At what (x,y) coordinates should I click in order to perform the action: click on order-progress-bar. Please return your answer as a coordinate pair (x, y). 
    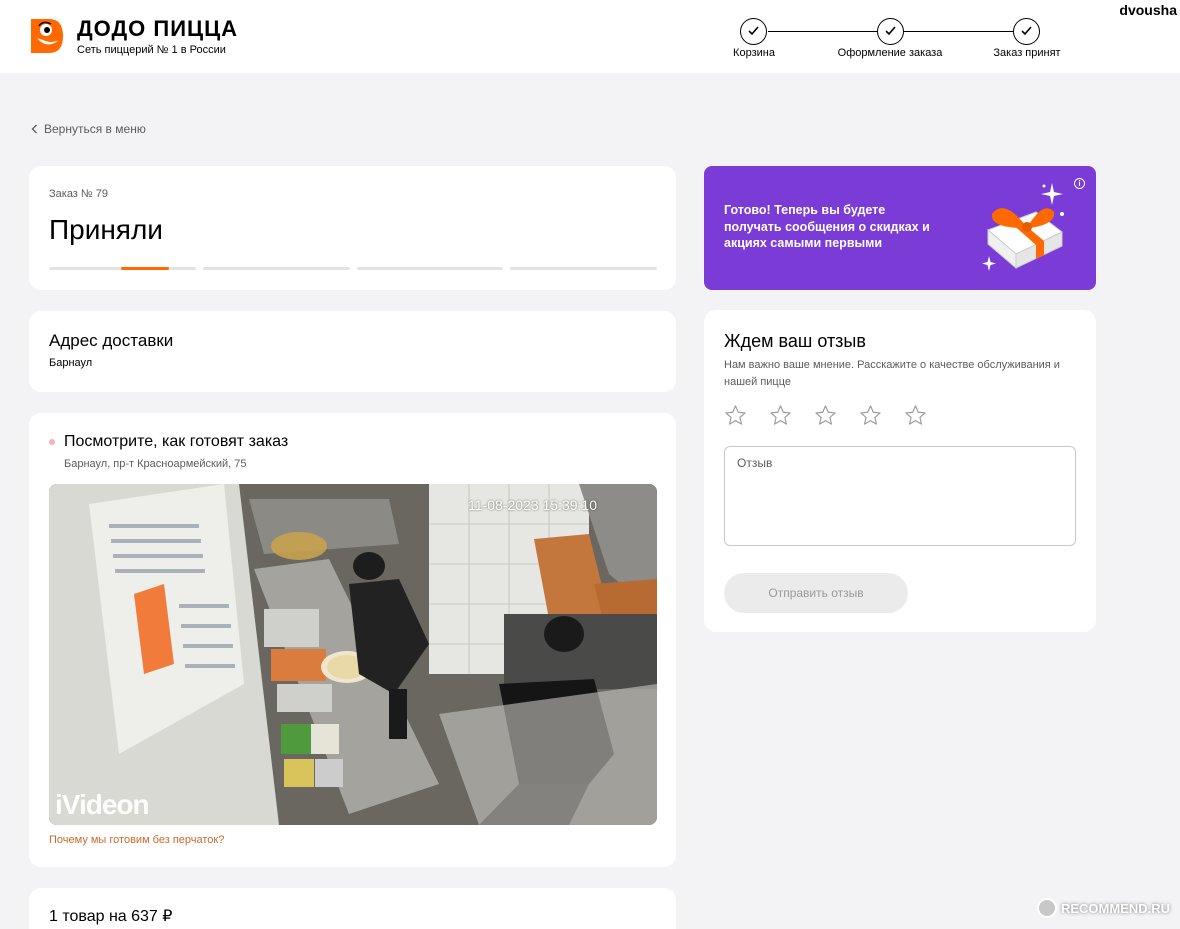
    Looking at the image, I should click on (353, 269).